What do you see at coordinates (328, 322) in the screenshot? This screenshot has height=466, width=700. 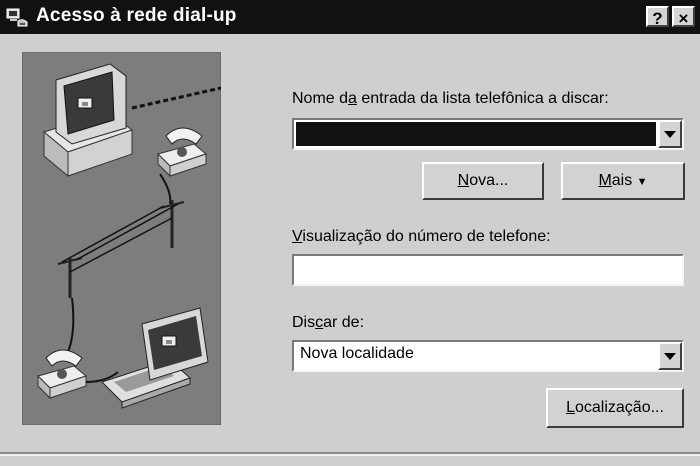 I see `dial-from-label: Discar de:` at bounding box center [328, 322].